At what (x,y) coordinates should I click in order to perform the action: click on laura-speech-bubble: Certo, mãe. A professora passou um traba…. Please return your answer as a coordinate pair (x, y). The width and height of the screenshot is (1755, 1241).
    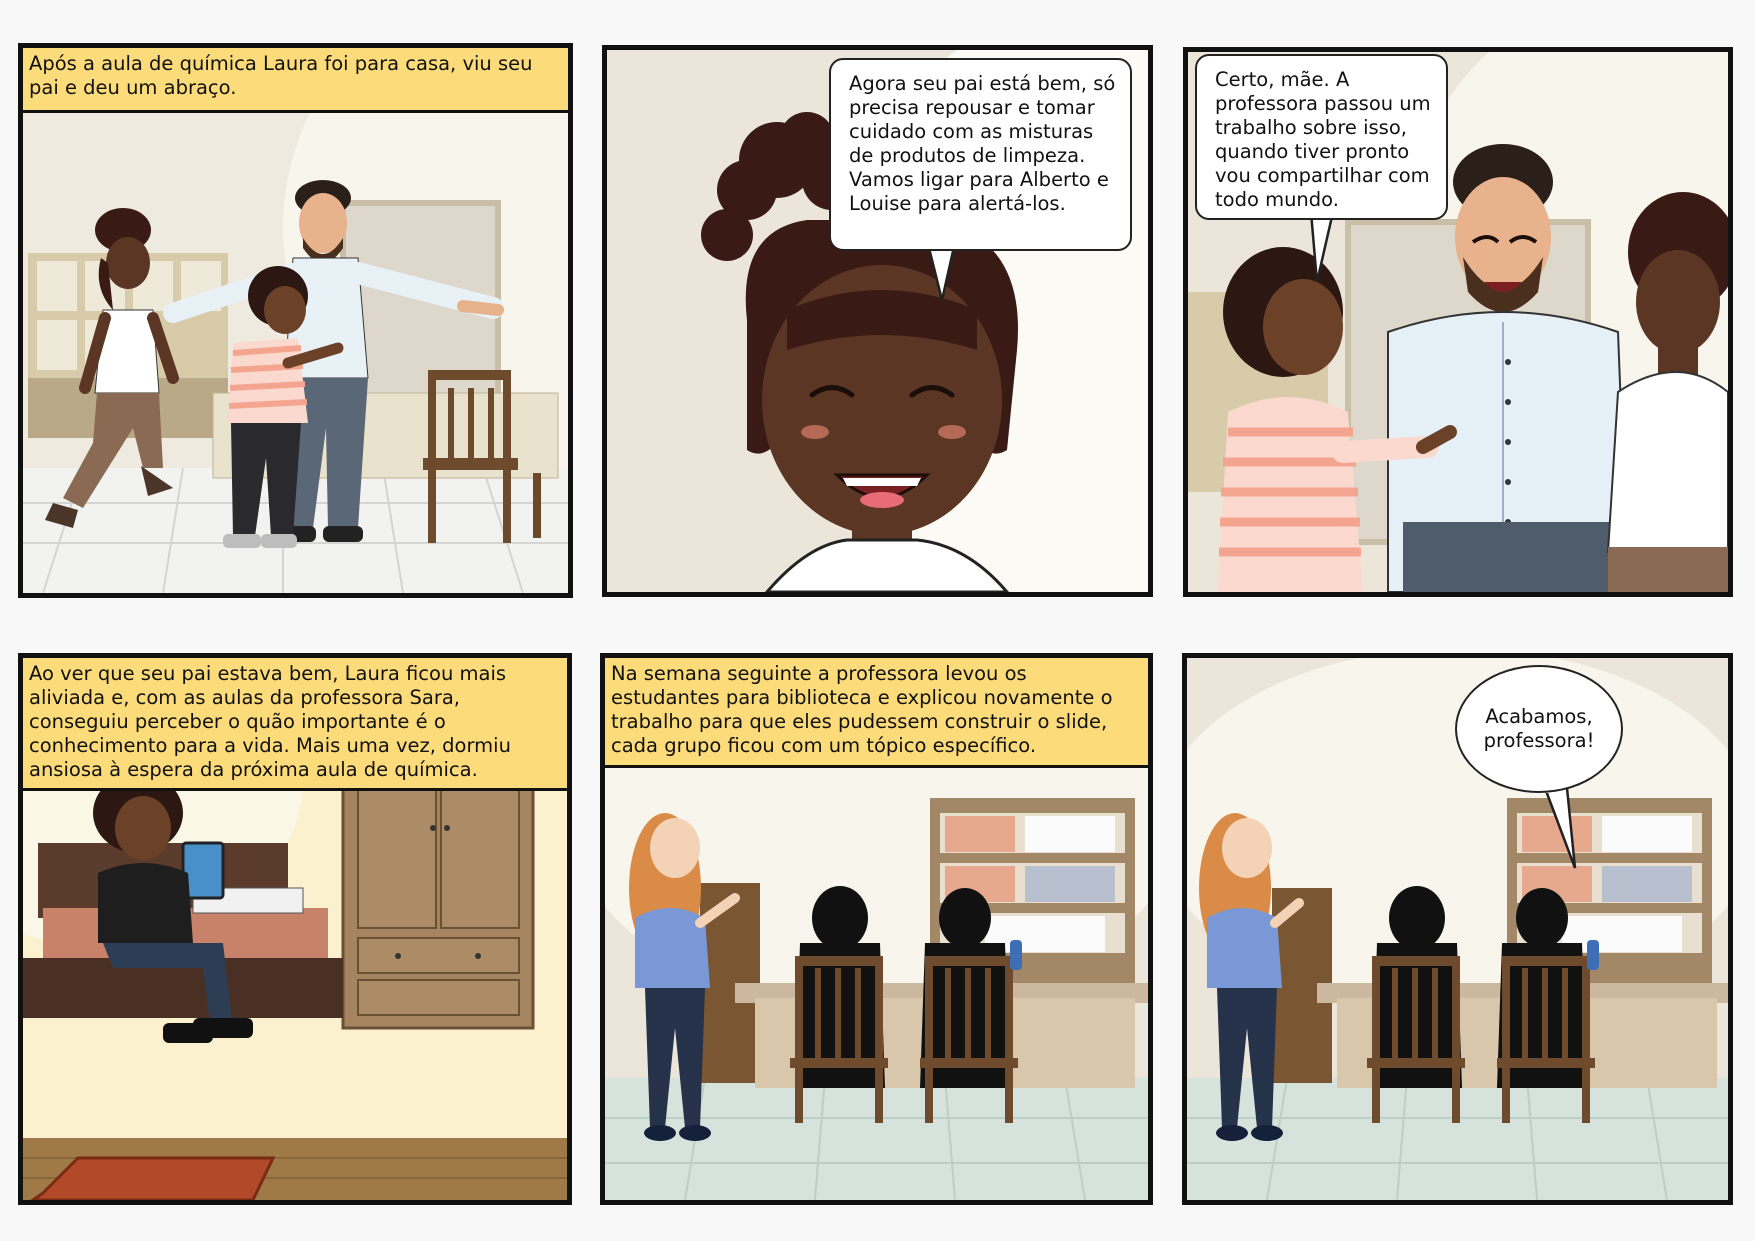
    Looking at the image, I should click on (1321, 137).